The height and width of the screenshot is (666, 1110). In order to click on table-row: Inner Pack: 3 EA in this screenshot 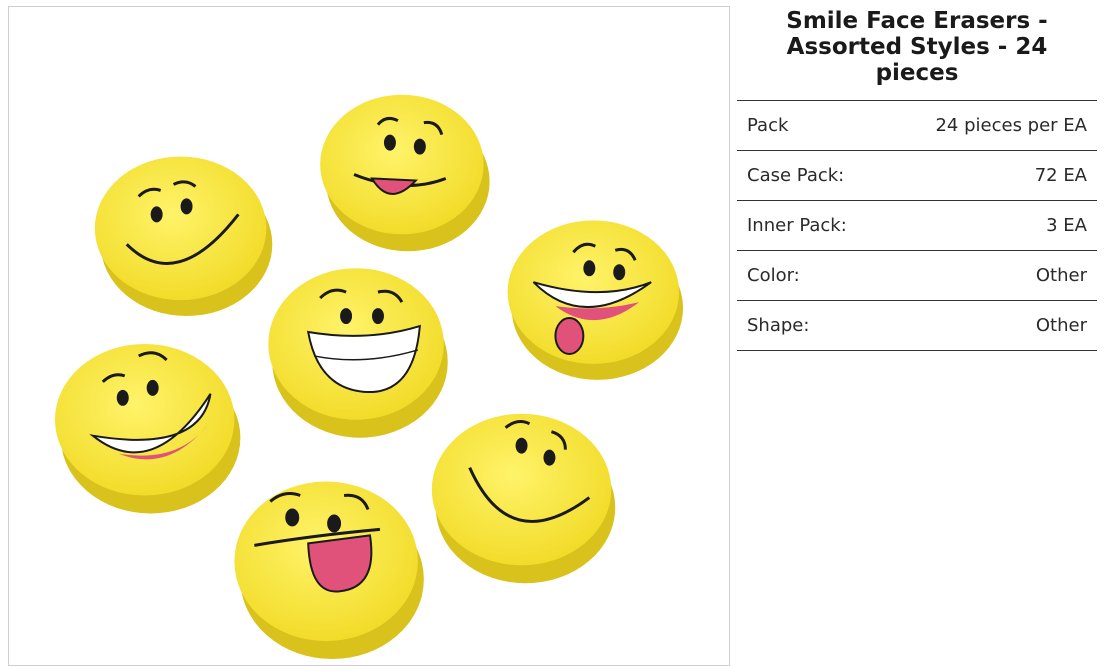, I will do `click(917, 225)`.